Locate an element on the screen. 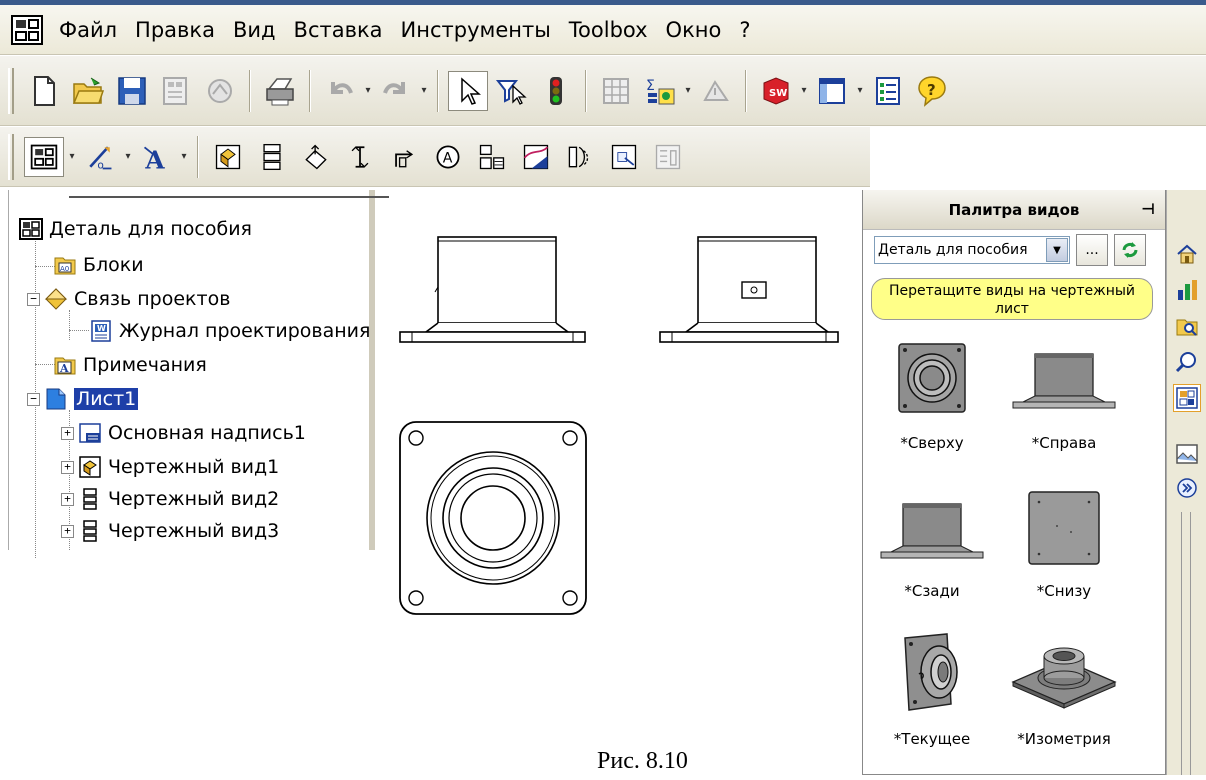 Image resolution: width=1206 pixels, height=780 pixels. standard-toolbar: ▾ ▾ Σ ▾ SW ▾ ▾ ? is located at coordinates (603, 91).